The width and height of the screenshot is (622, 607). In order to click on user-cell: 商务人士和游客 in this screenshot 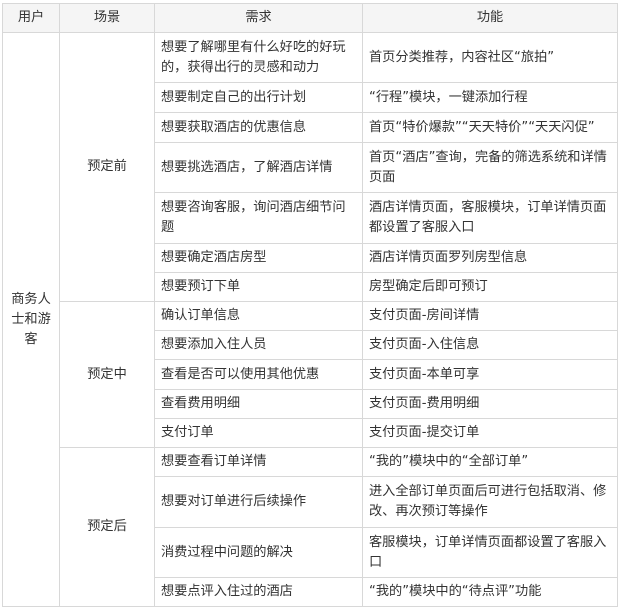, I will do `click(31, 319)`.